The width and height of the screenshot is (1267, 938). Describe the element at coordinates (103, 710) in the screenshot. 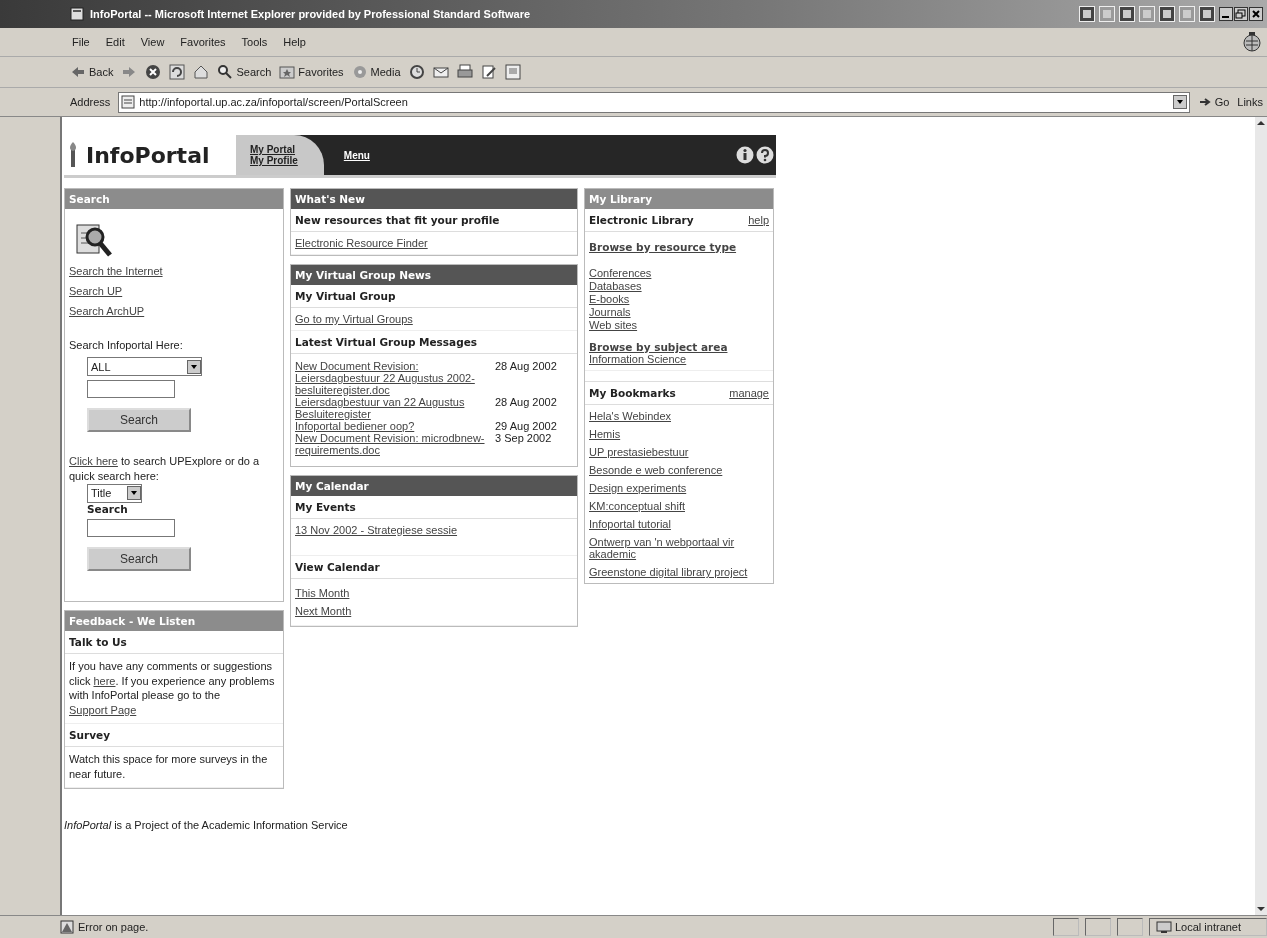

I see `link: Support Page` at that location.